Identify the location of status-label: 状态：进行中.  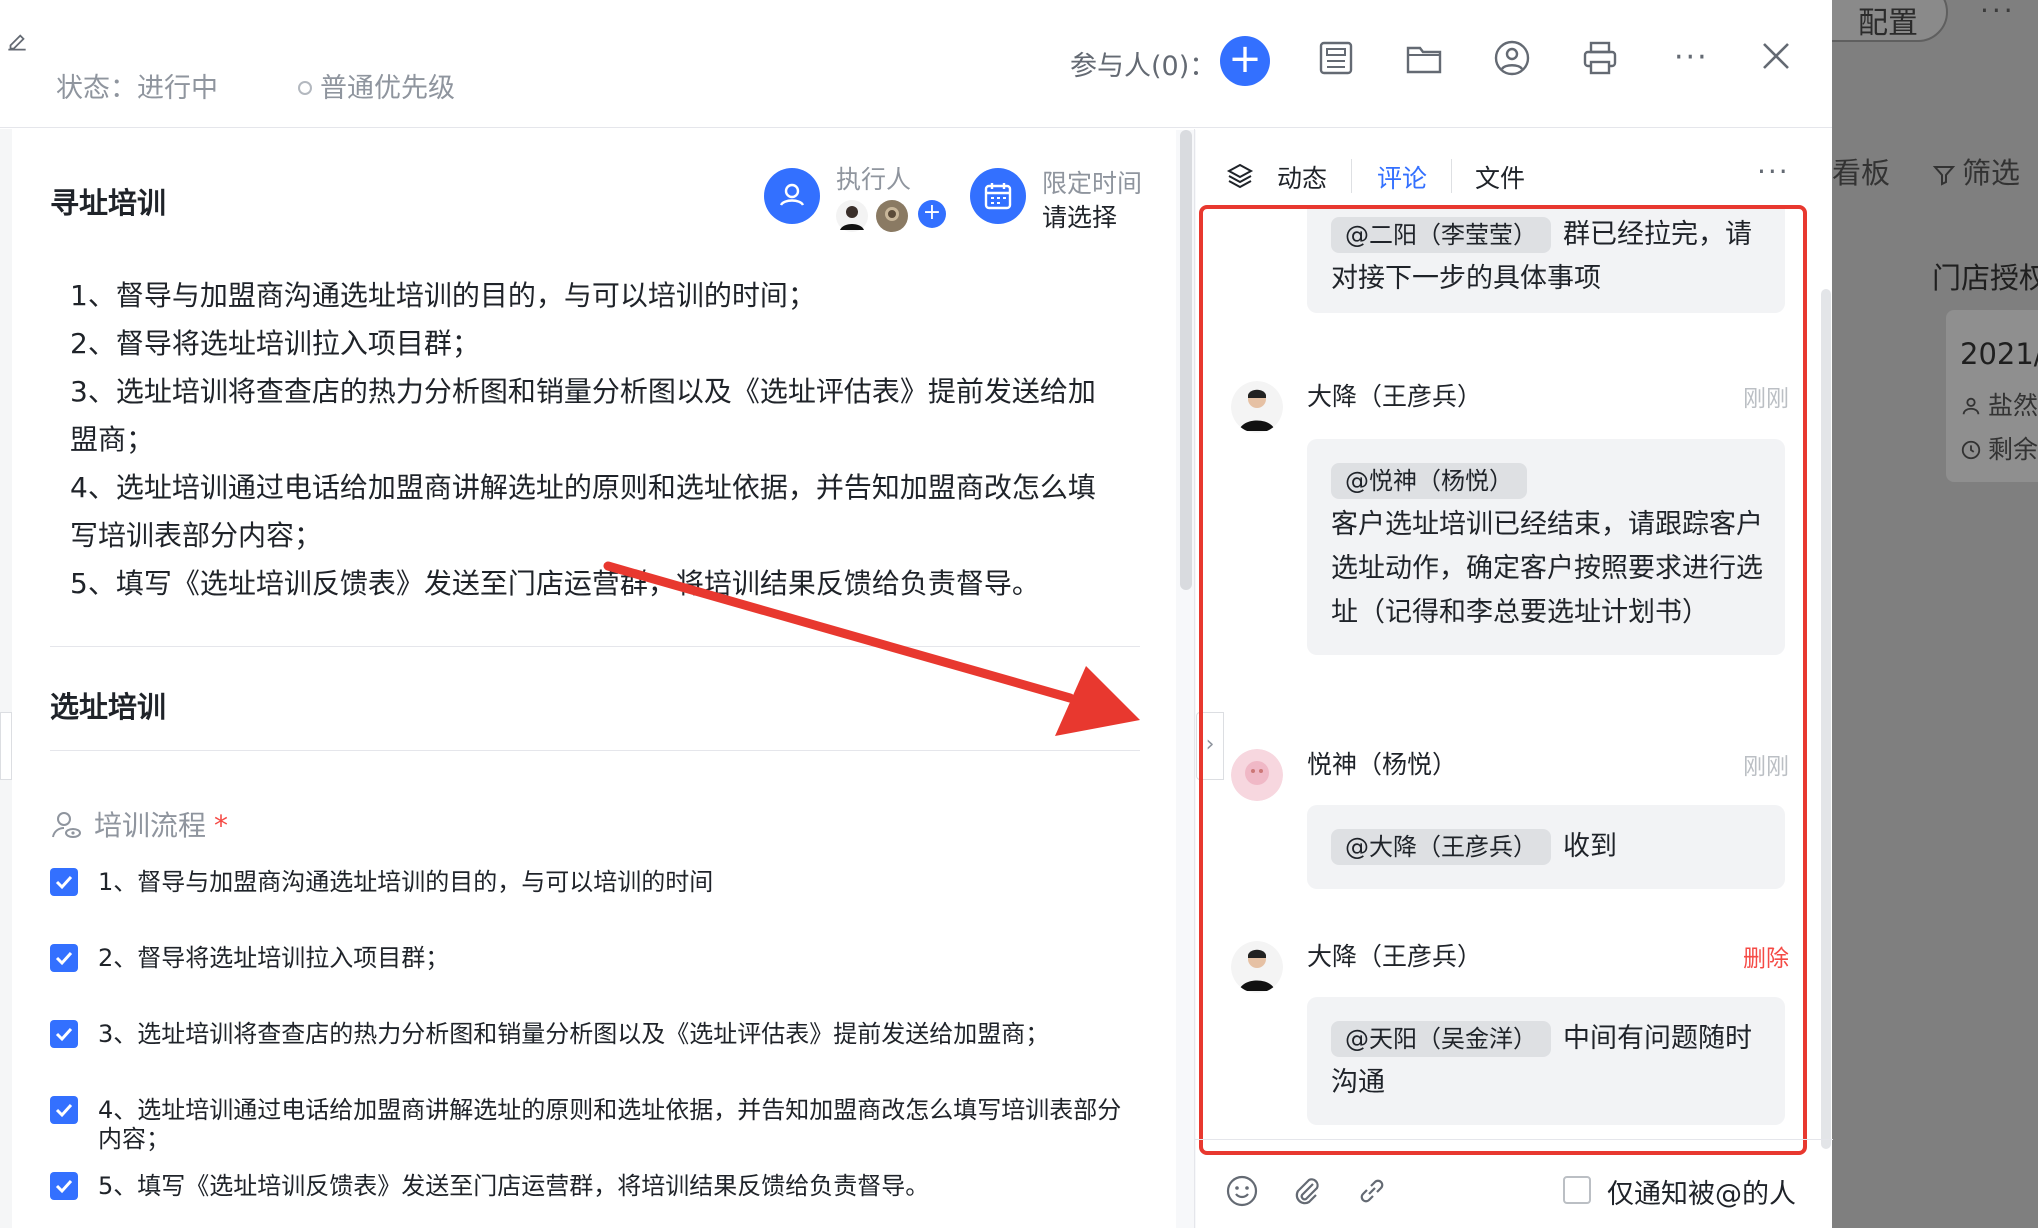
(137, 85).